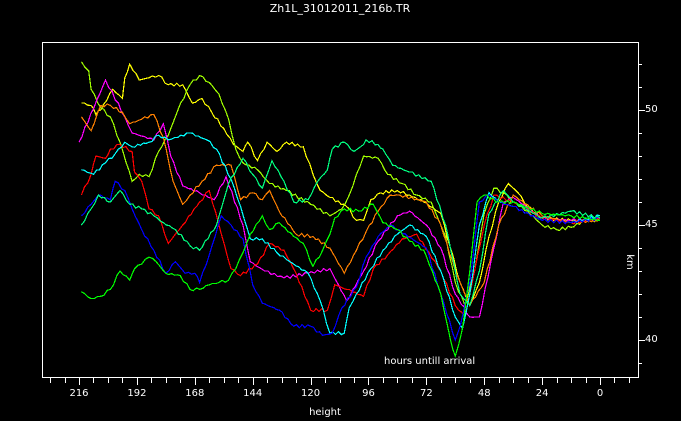  What do you see at coordinates (368, 393) in the screenshot?
I see `x-tick-label: 96` at bounding box center [368, 393].